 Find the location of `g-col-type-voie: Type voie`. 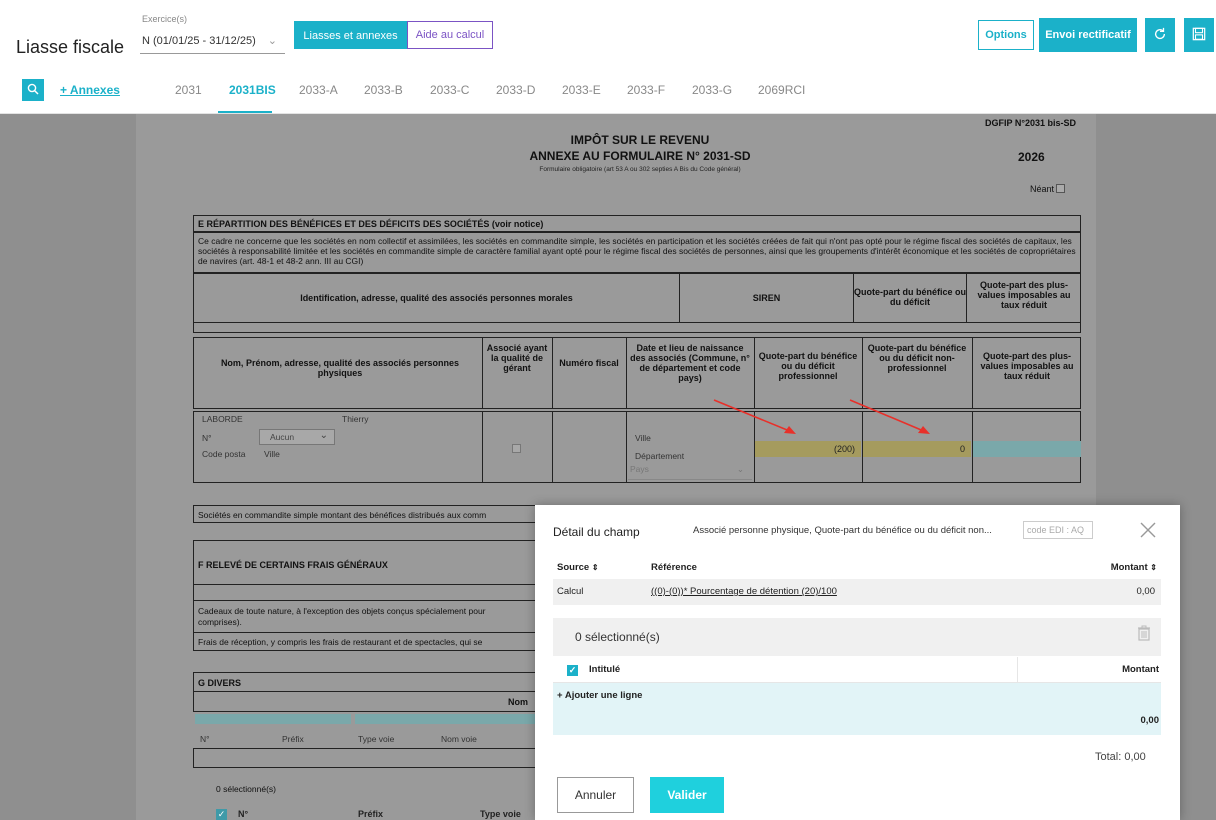

g-col-type-voie: Type voie is located at coordinates (500, 814).